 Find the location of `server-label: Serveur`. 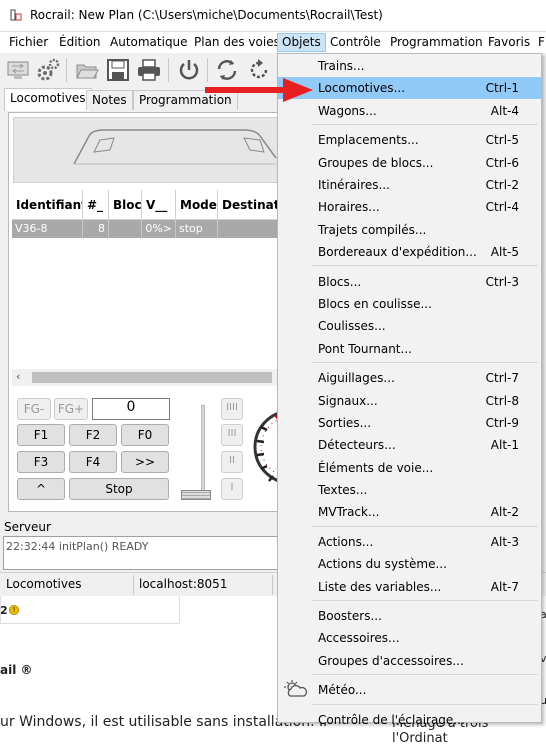

server-label: Serveur is located at coordinates (27, 527).